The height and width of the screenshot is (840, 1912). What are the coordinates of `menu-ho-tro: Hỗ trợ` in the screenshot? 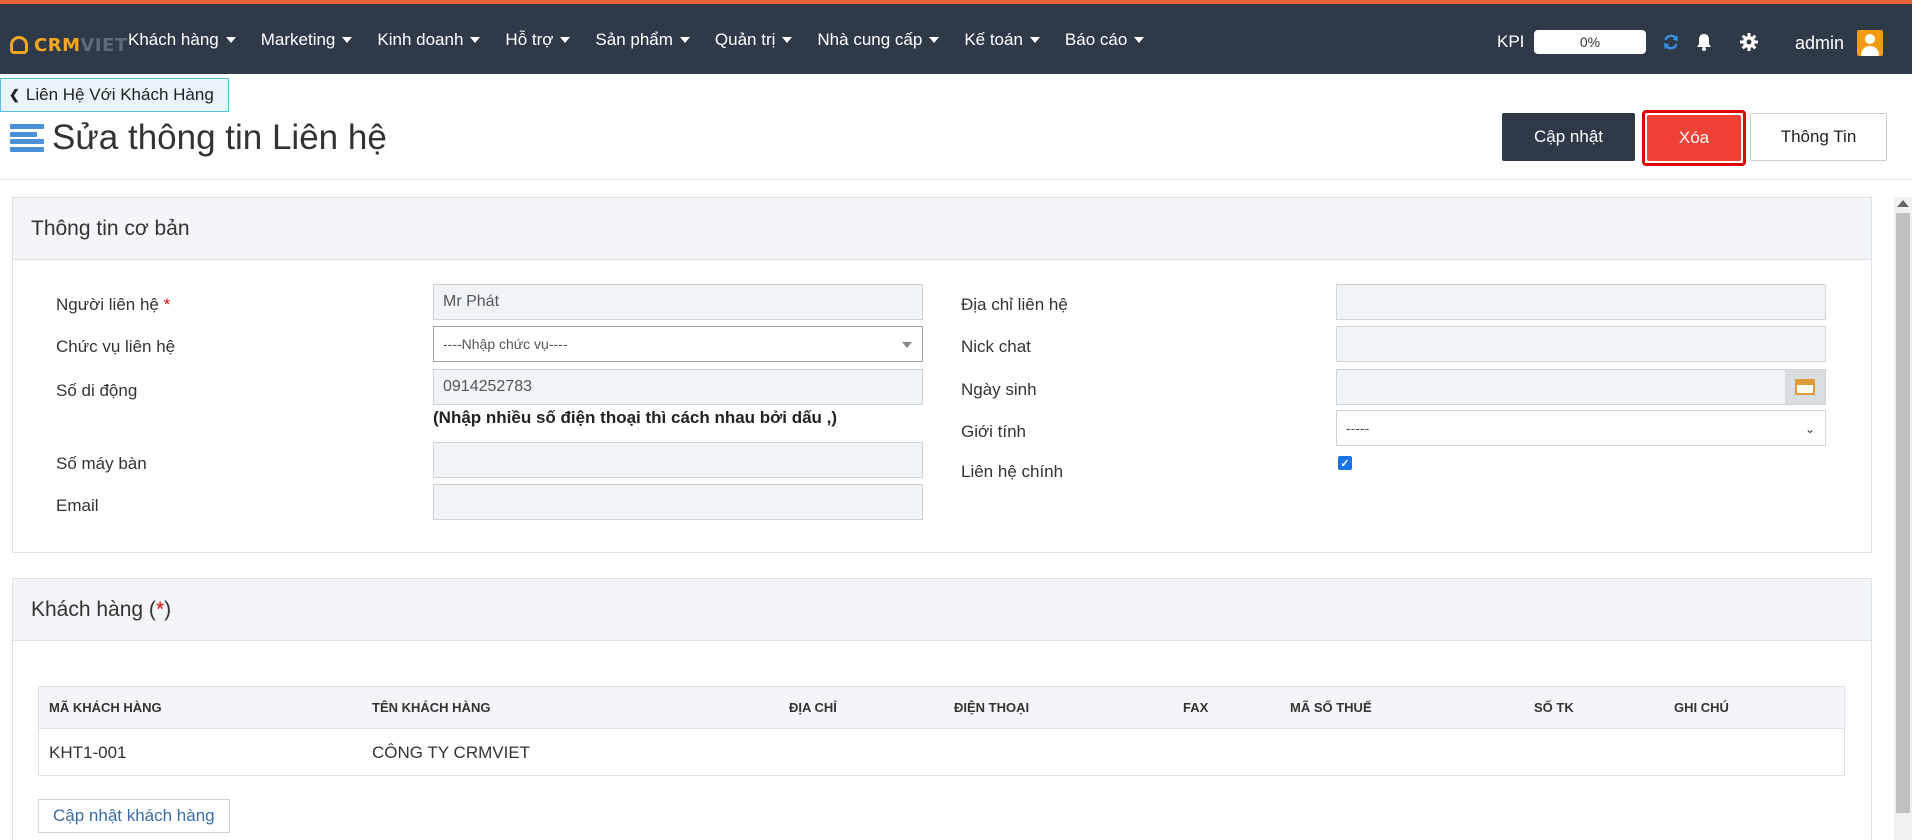 It's located at (538, 40).